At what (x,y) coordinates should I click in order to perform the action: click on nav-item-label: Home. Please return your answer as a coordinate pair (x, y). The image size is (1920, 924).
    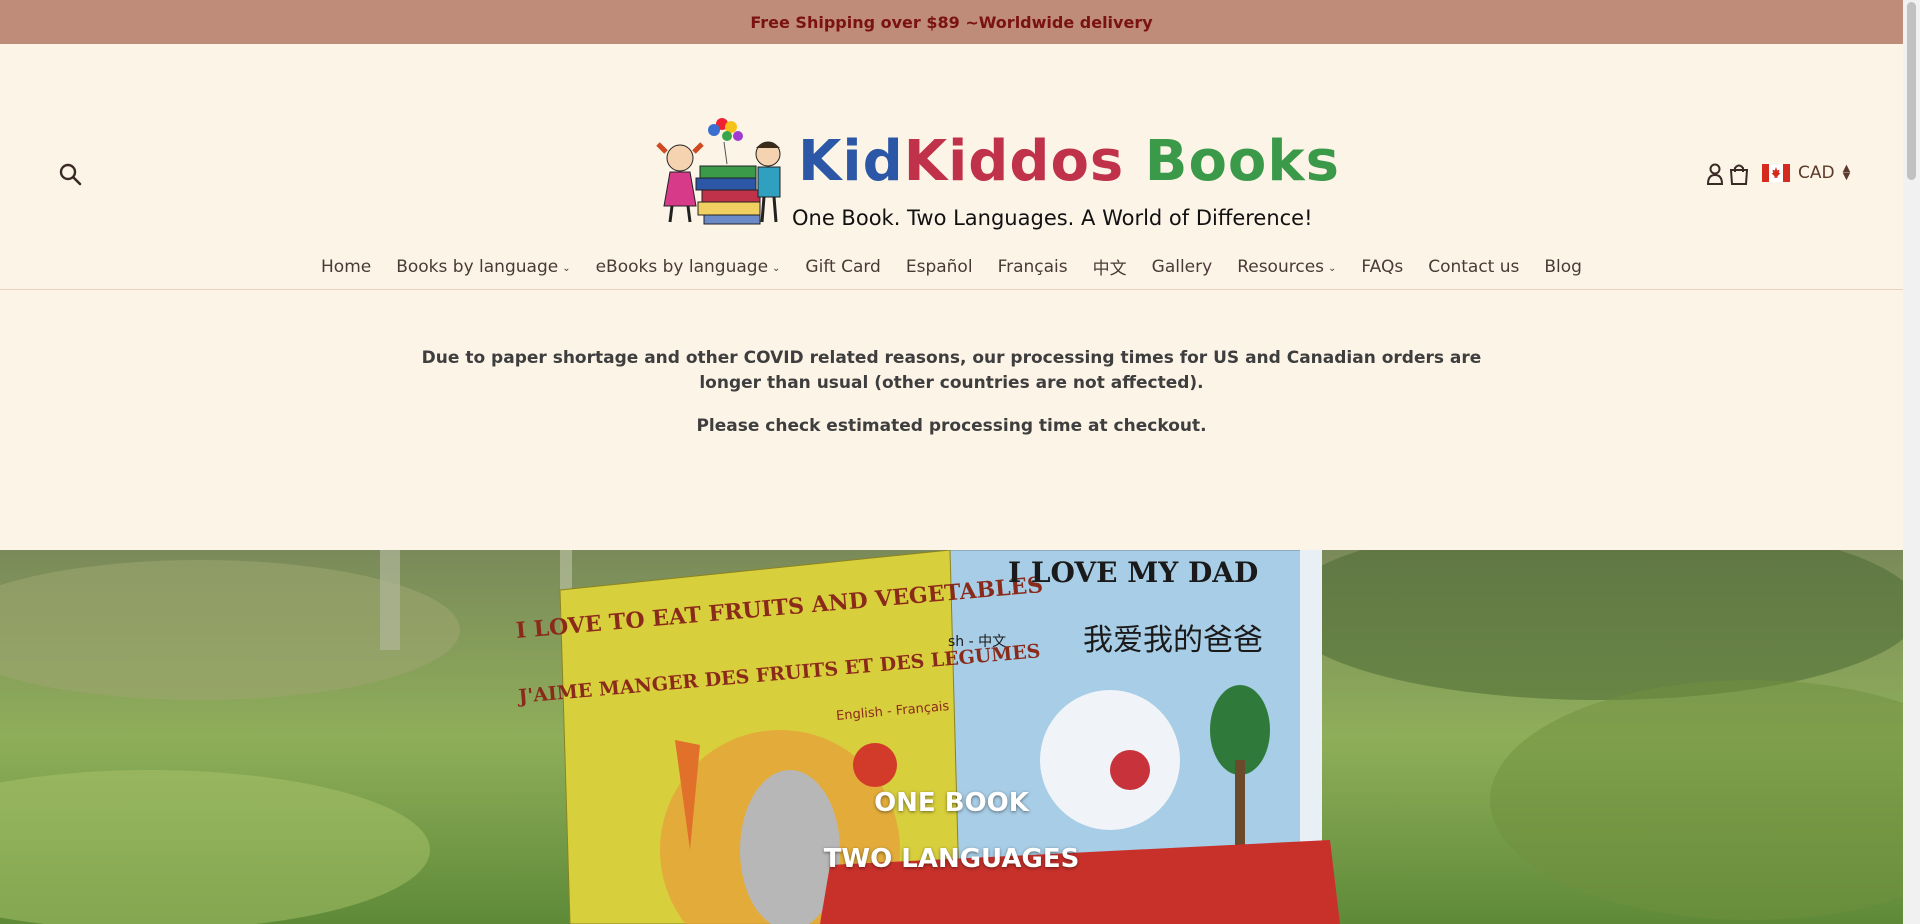
    Looking at the image, I should click on (346, 266).